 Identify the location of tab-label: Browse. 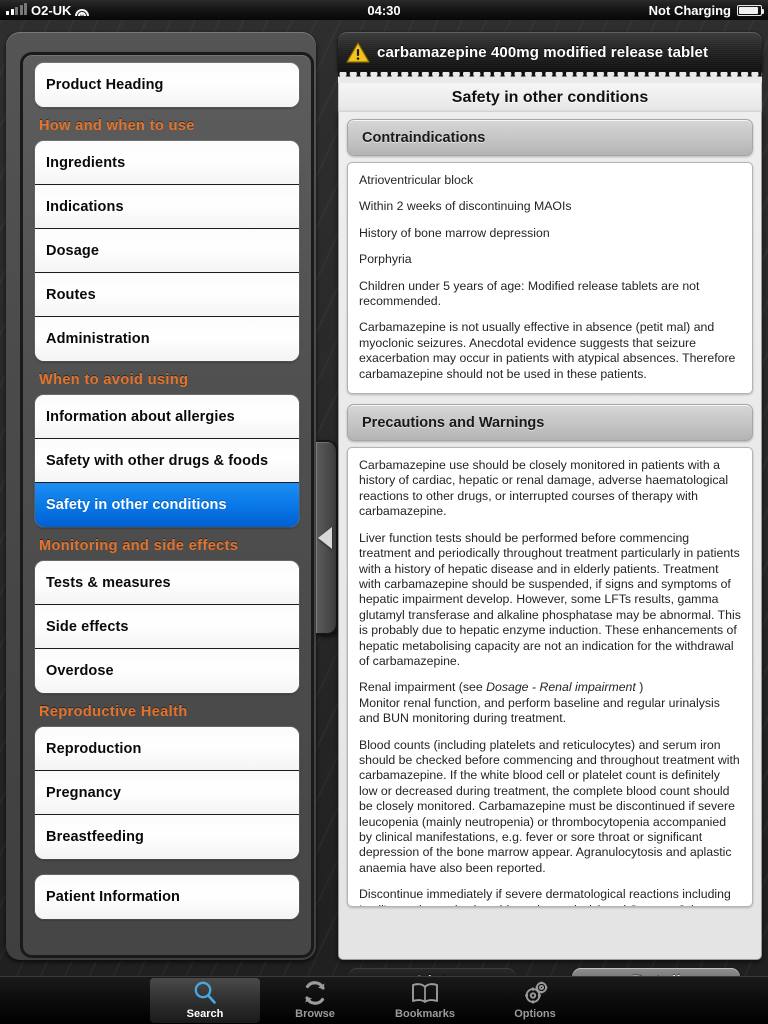
(315, 1014).